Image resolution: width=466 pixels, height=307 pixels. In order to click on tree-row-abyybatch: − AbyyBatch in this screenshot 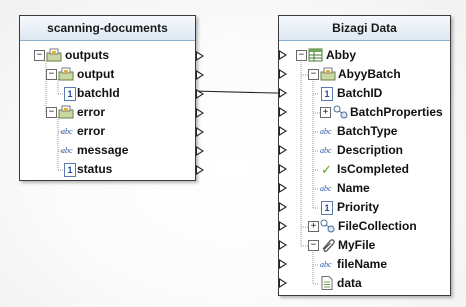, I will do `click(364, 74)`.